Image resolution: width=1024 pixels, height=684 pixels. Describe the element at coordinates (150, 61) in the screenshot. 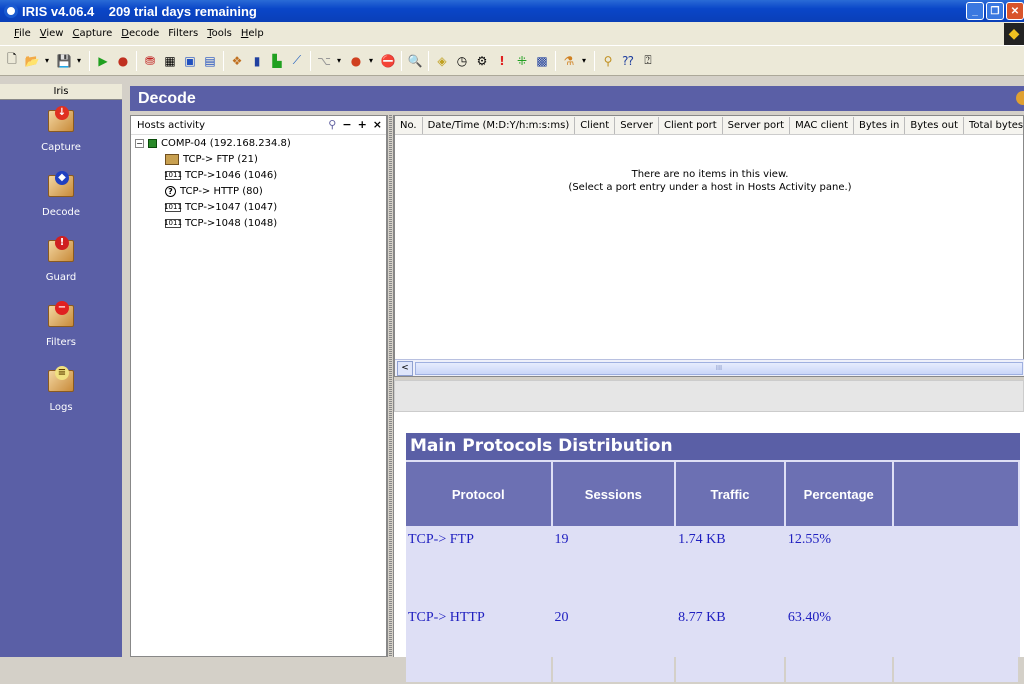

I see `filter-icon: ⛃` at that location.